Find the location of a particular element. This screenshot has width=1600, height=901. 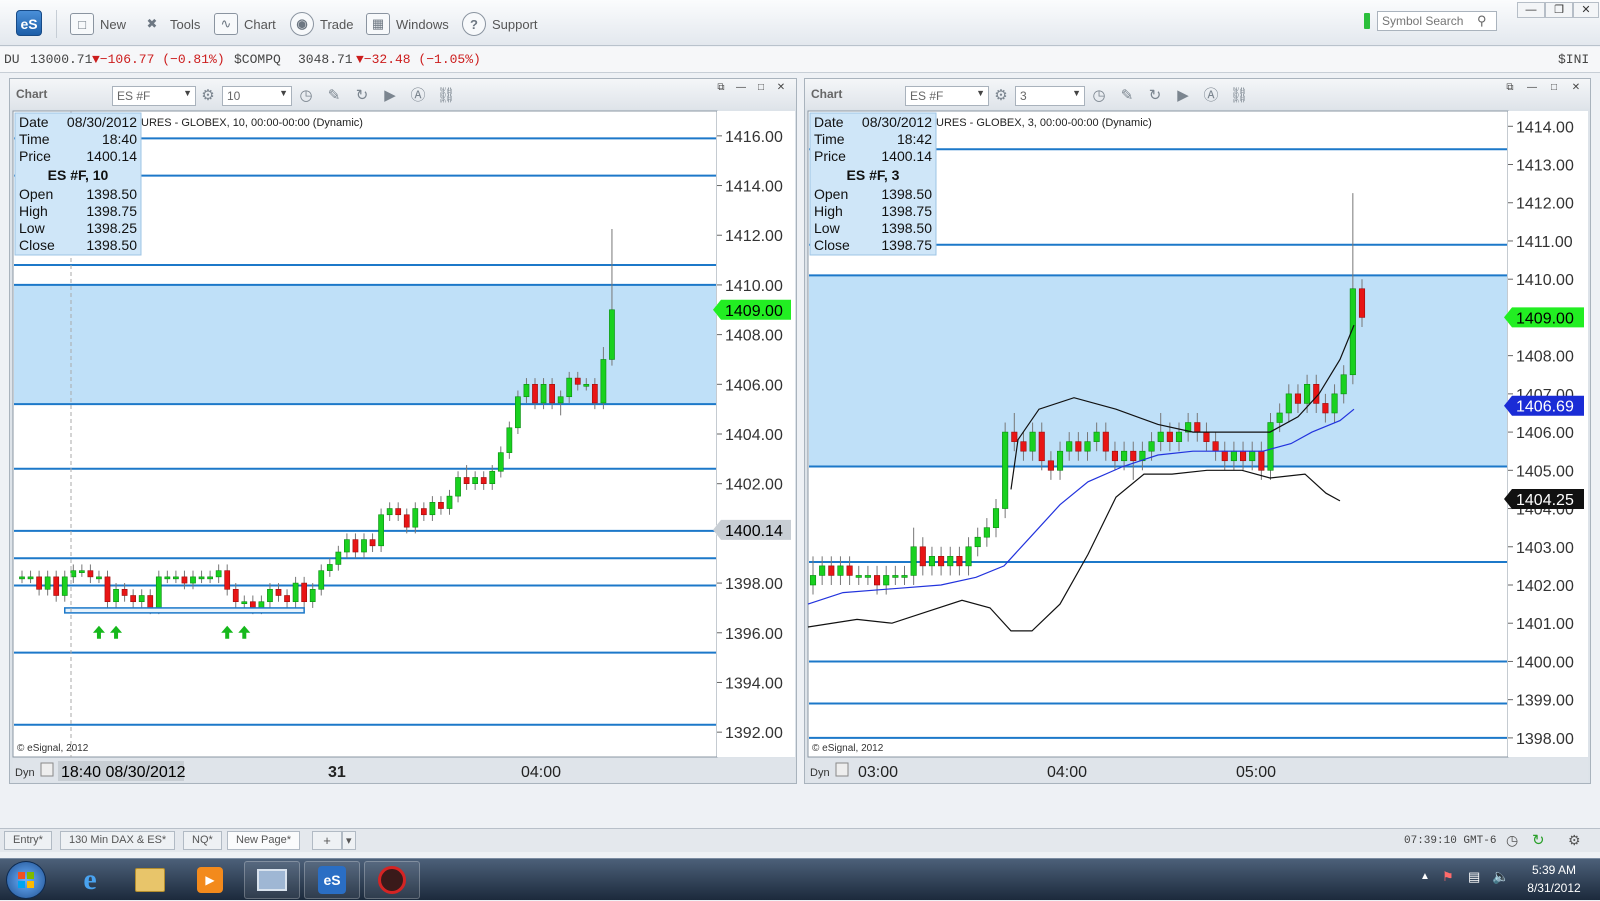

x-tick-label: 03:00 is located at coordinates (878, 772).